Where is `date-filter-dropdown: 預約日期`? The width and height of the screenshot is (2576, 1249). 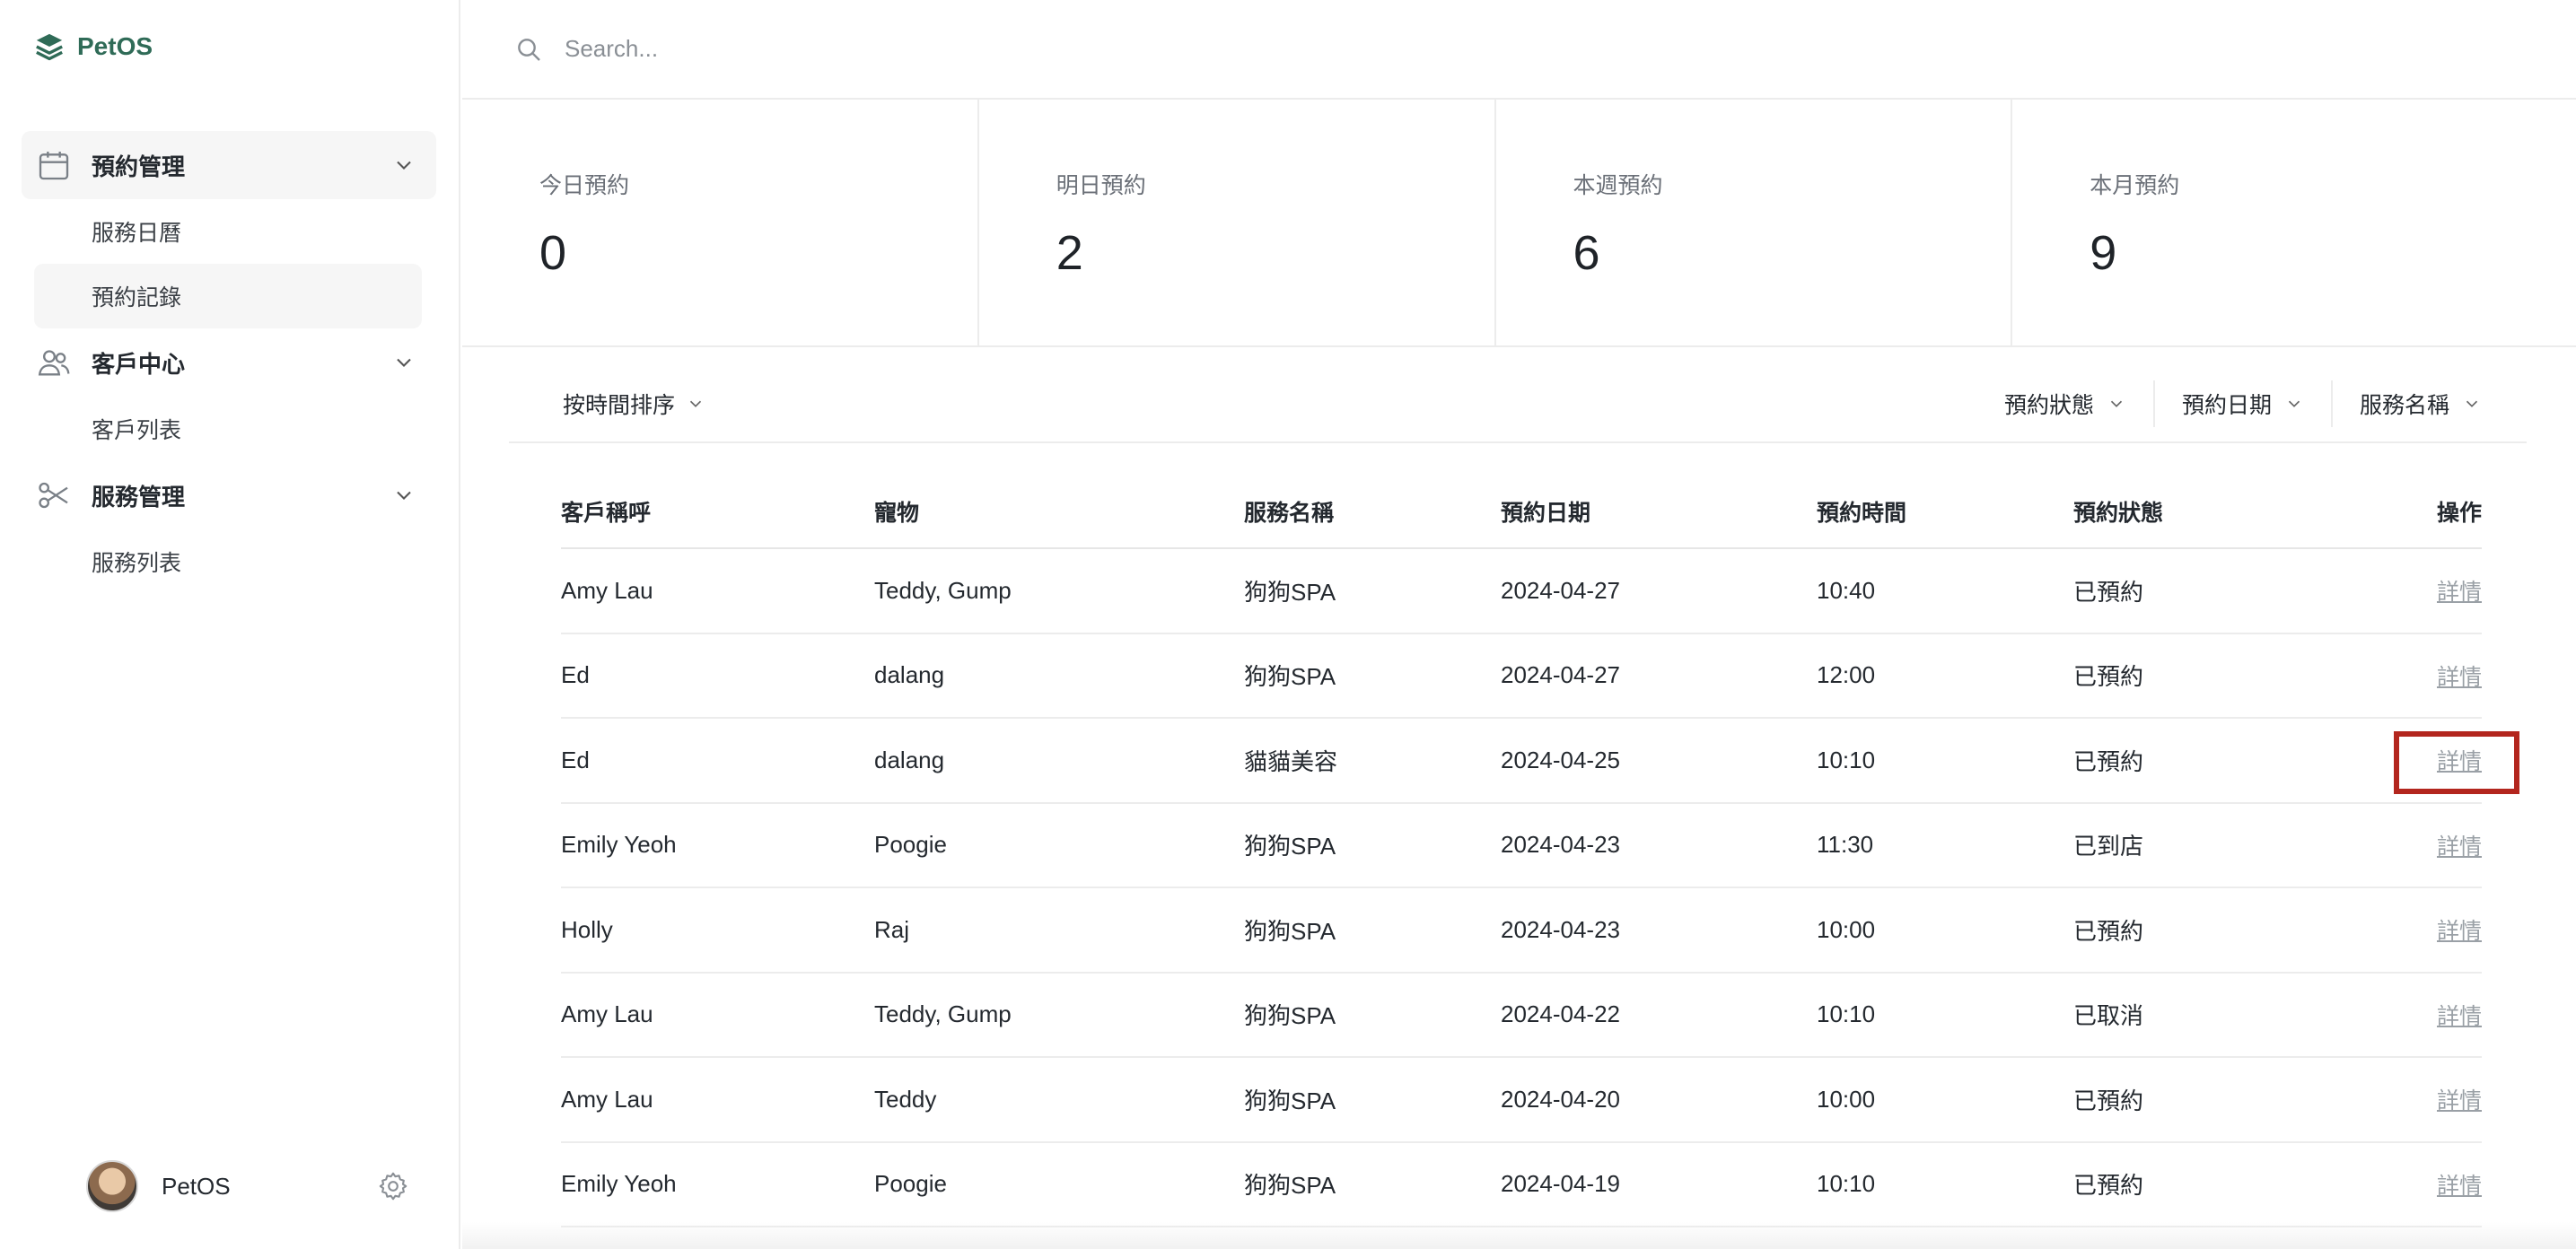 date-filter-dropdown: 預約日期 is located at coordinates (2241, 403).